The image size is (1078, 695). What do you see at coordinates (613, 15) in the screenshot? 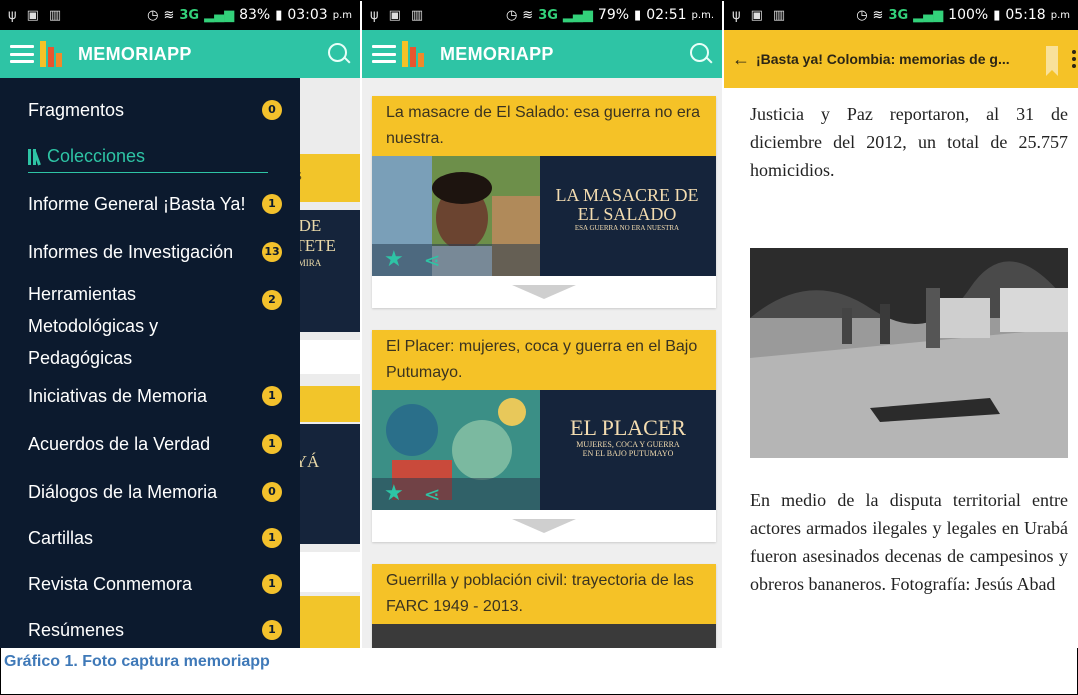
I see `battery-level: 79%` at bounding box center [613, 15].